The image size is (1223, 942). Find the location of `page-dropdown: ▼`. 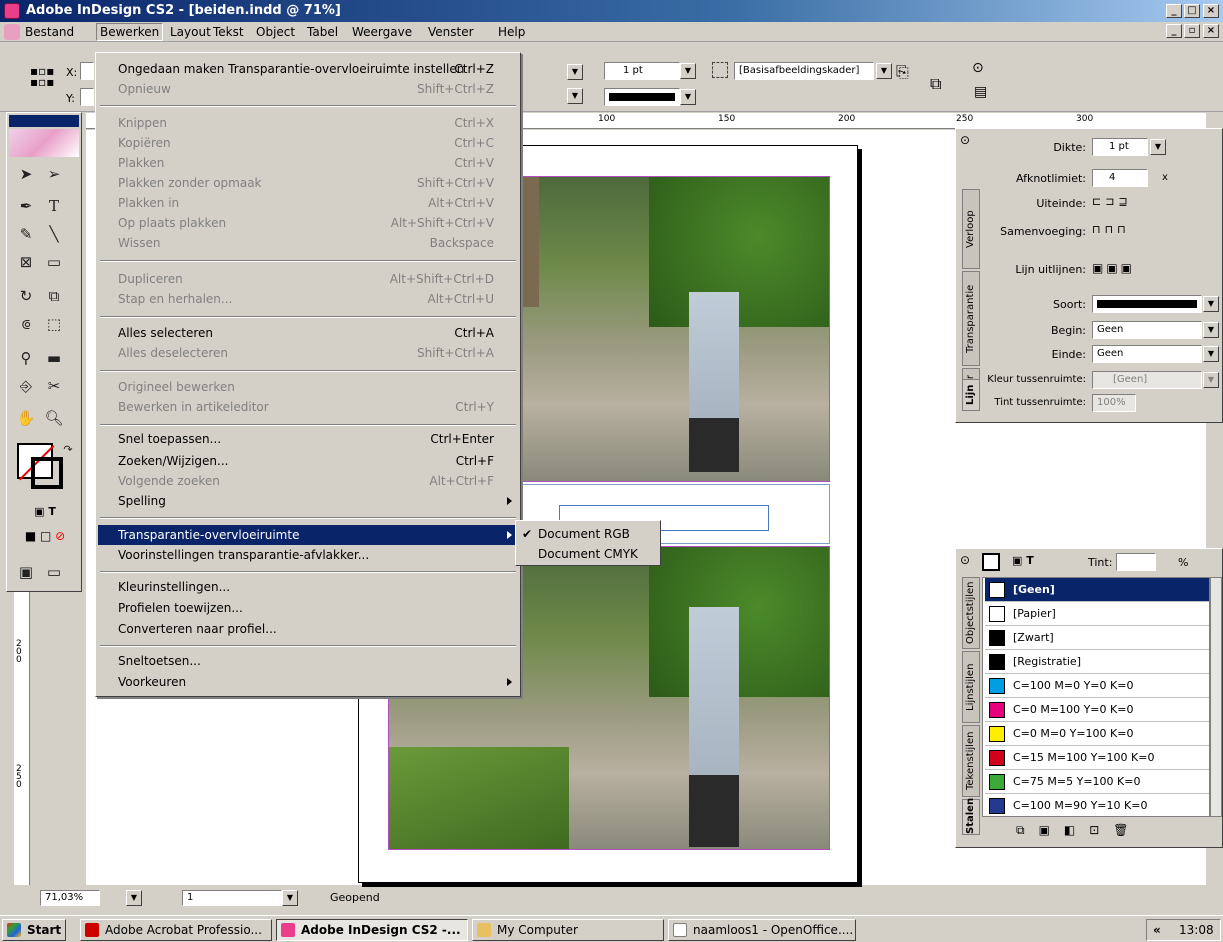

page-dropdown: ▼ is located at coordinates (290, 898).